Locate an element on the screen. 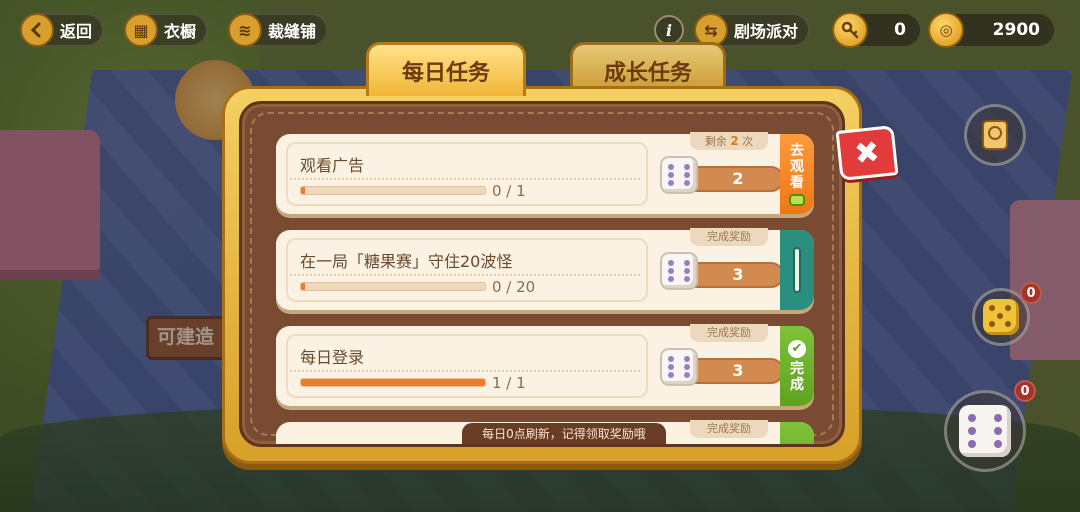 Image resolution: width=1080 pixels, height=512 pixels. tailor-shop-label: 裁缝铺 is located at coordinates (292, 31).